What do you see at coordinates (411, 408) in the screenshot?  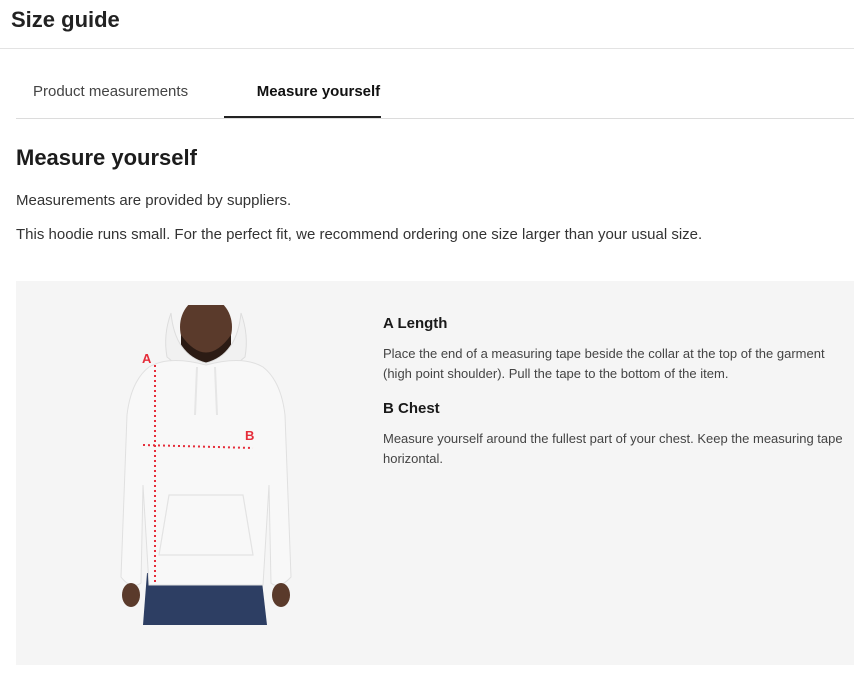 I see `measurement-title: B Chest` at bounding box center [411, 408].